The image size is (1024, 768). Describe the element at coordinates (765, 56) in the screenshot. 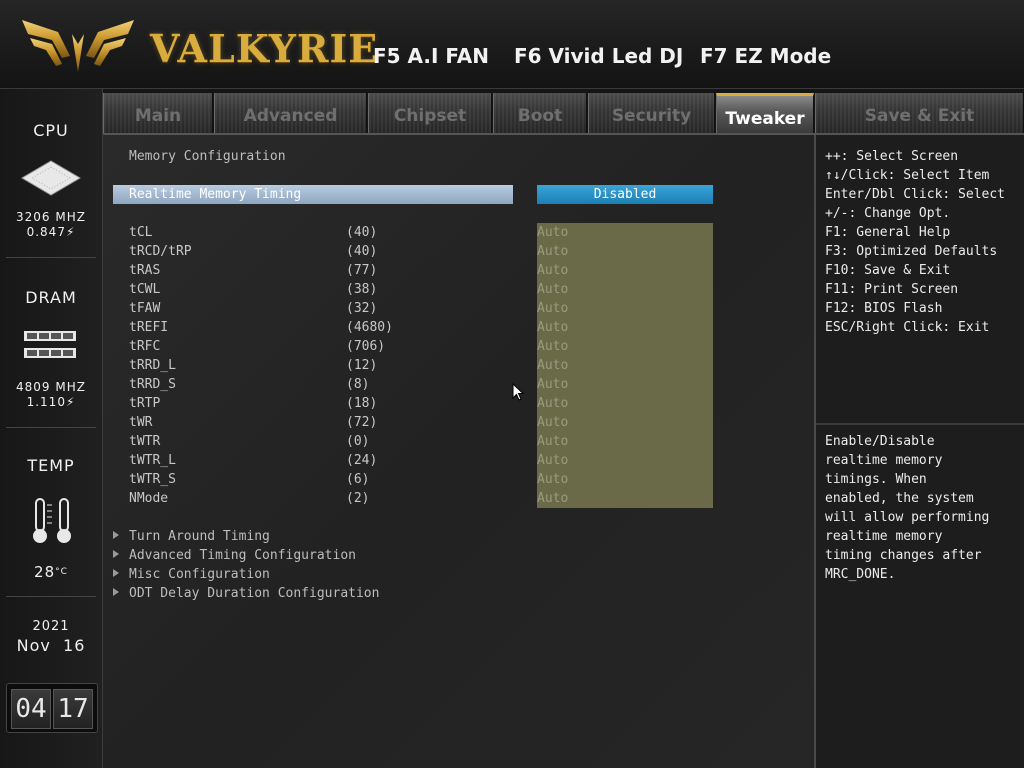

I see `ez-mode-hotkey: F7 EZ Mode` at that location.